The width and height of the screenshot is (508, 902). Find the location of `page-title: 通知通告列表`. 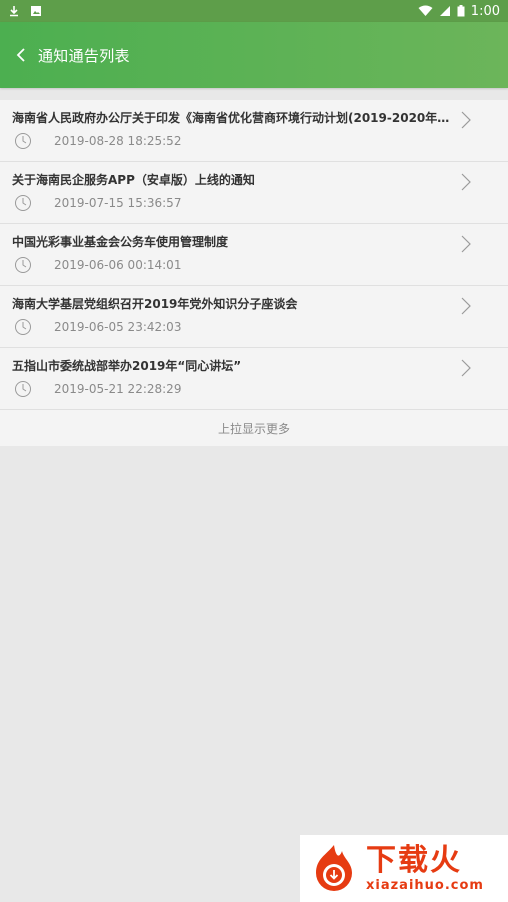

page-title: 通知通告列表 is located at coordinates (84, 55).